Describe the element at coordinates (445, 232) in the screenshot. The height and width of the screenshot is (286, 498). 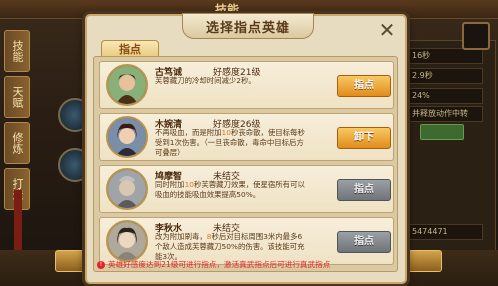
I see `currency-field: 5474471` at that location.